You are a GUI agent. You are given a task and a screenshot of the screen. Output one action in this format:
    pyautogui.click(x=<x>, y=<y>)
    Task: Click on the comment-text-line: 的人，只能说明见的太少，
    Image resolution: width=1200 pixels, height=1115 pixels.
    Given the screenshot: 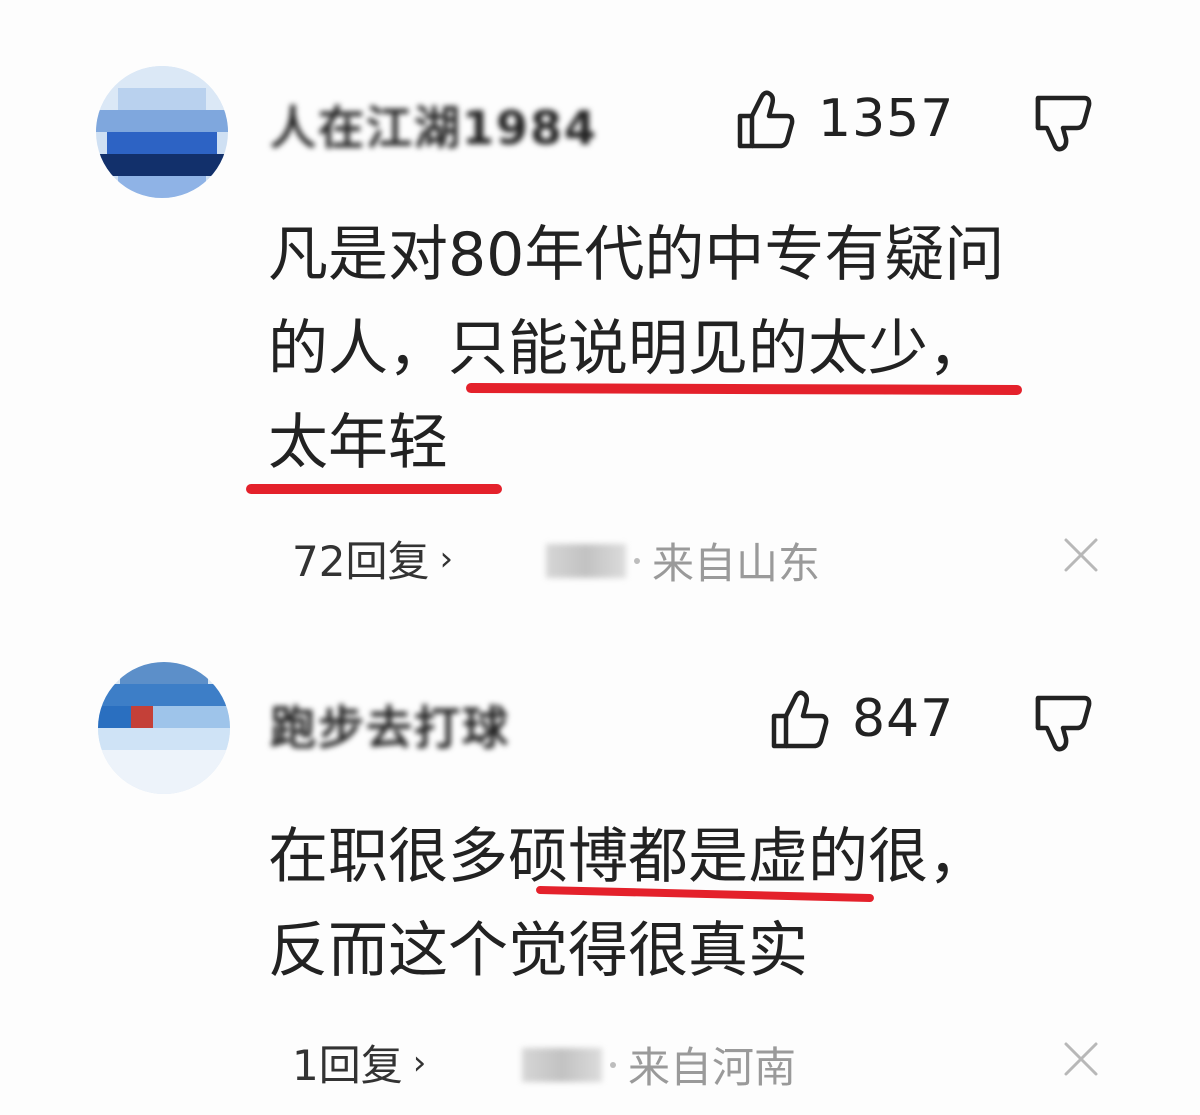 What is the action you would take?
    pyautogui.click(x=628, y=349)
    